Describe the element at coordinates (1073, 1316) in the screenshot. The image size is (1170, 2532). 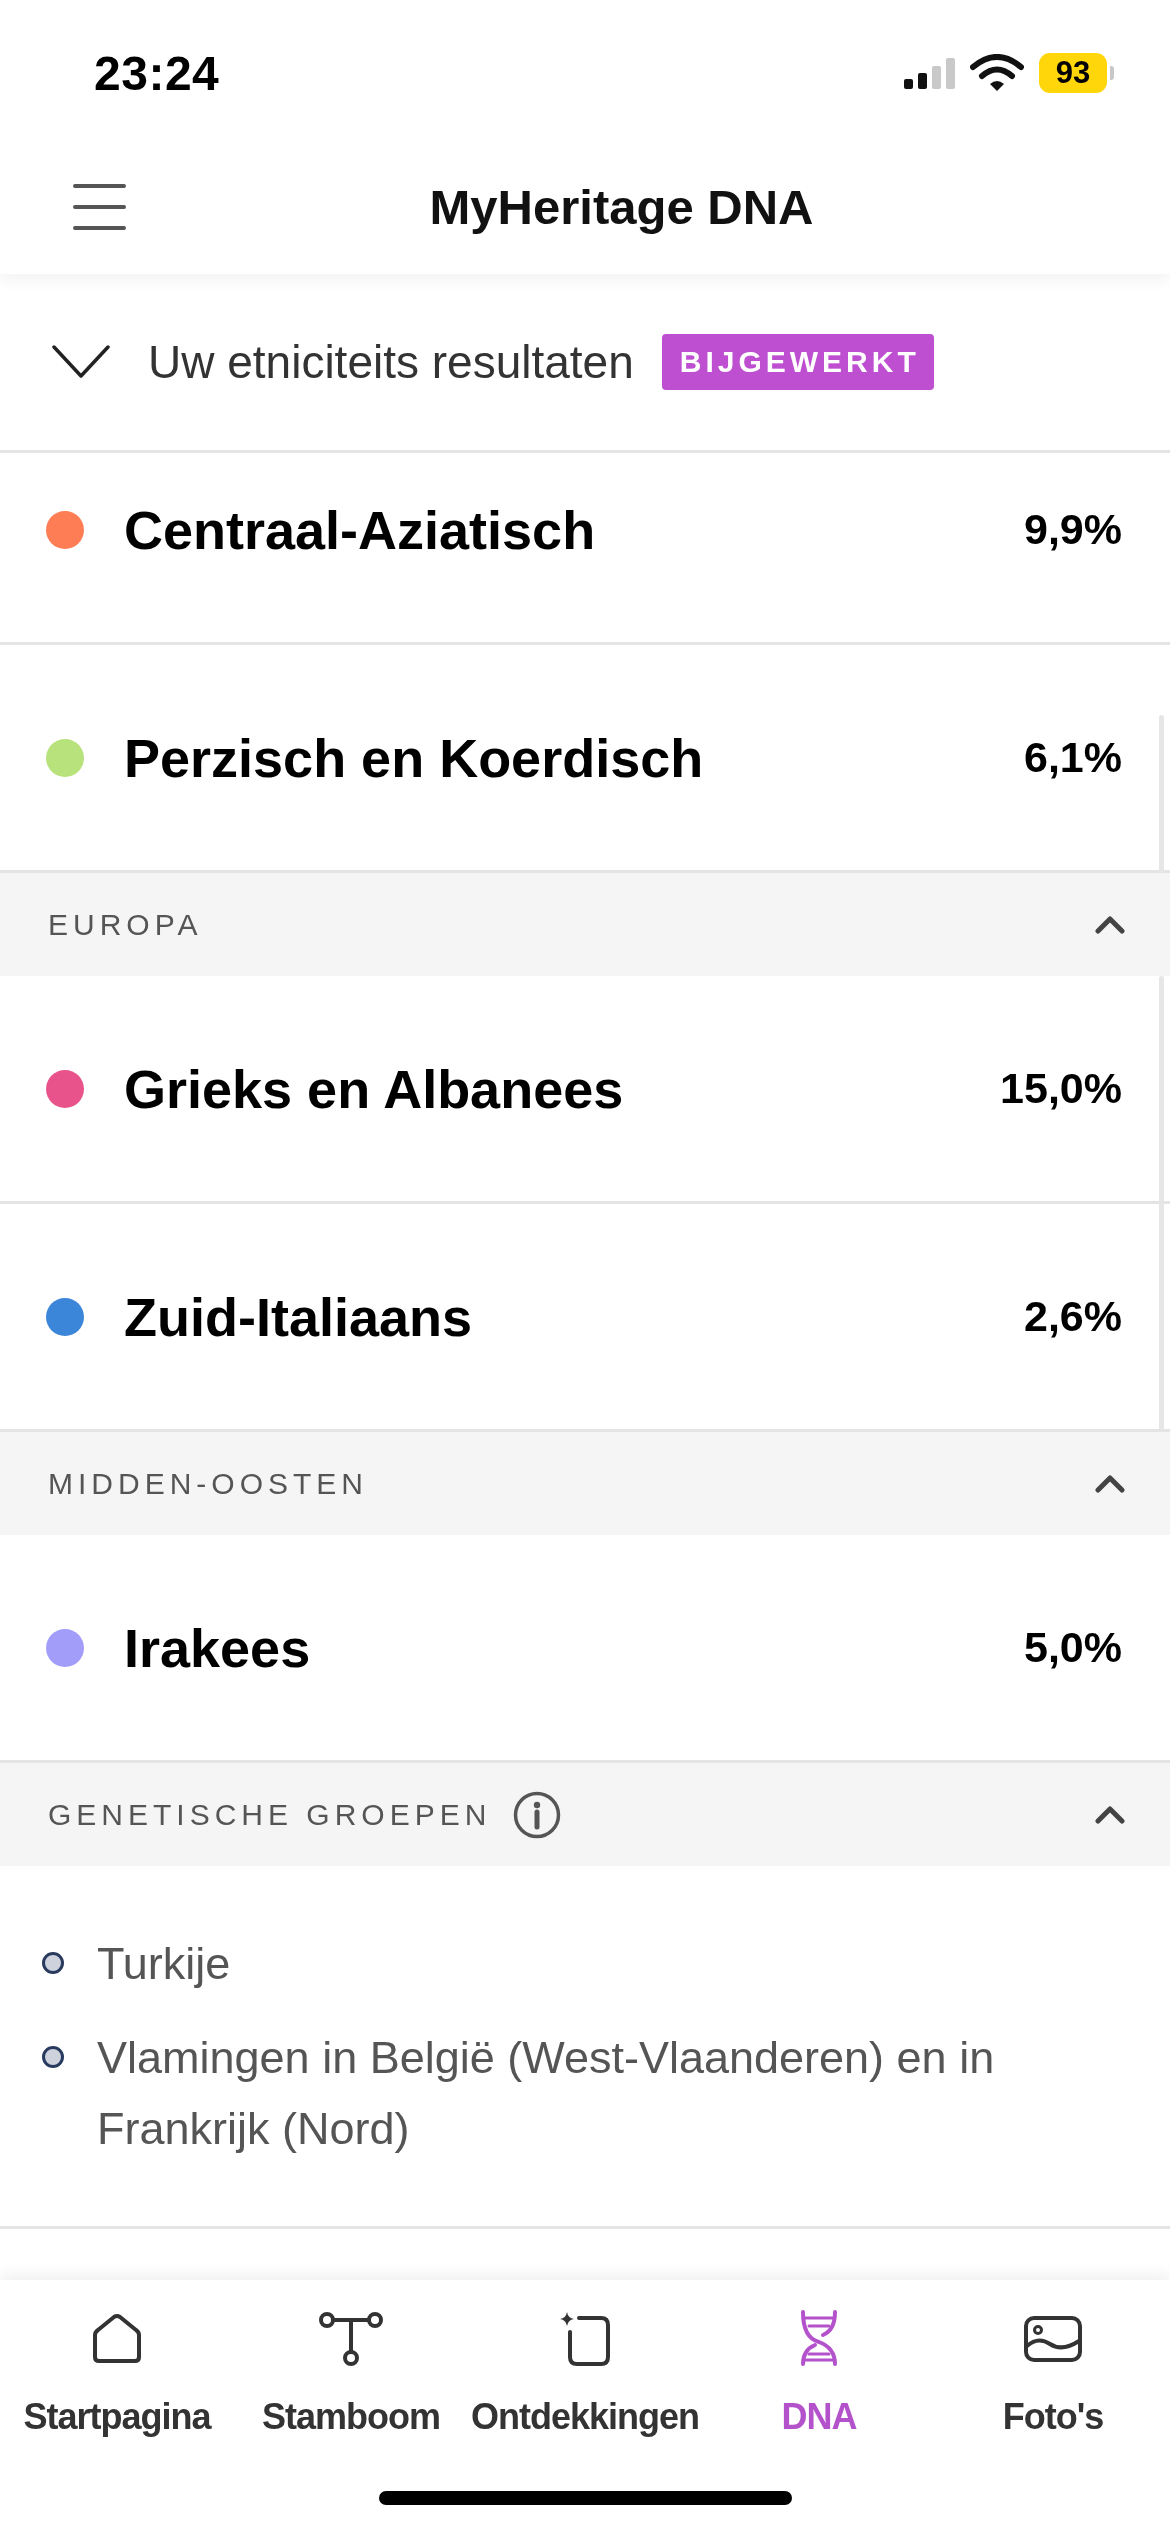
I see `ethnicity-percentage: 2,6%` at that location.